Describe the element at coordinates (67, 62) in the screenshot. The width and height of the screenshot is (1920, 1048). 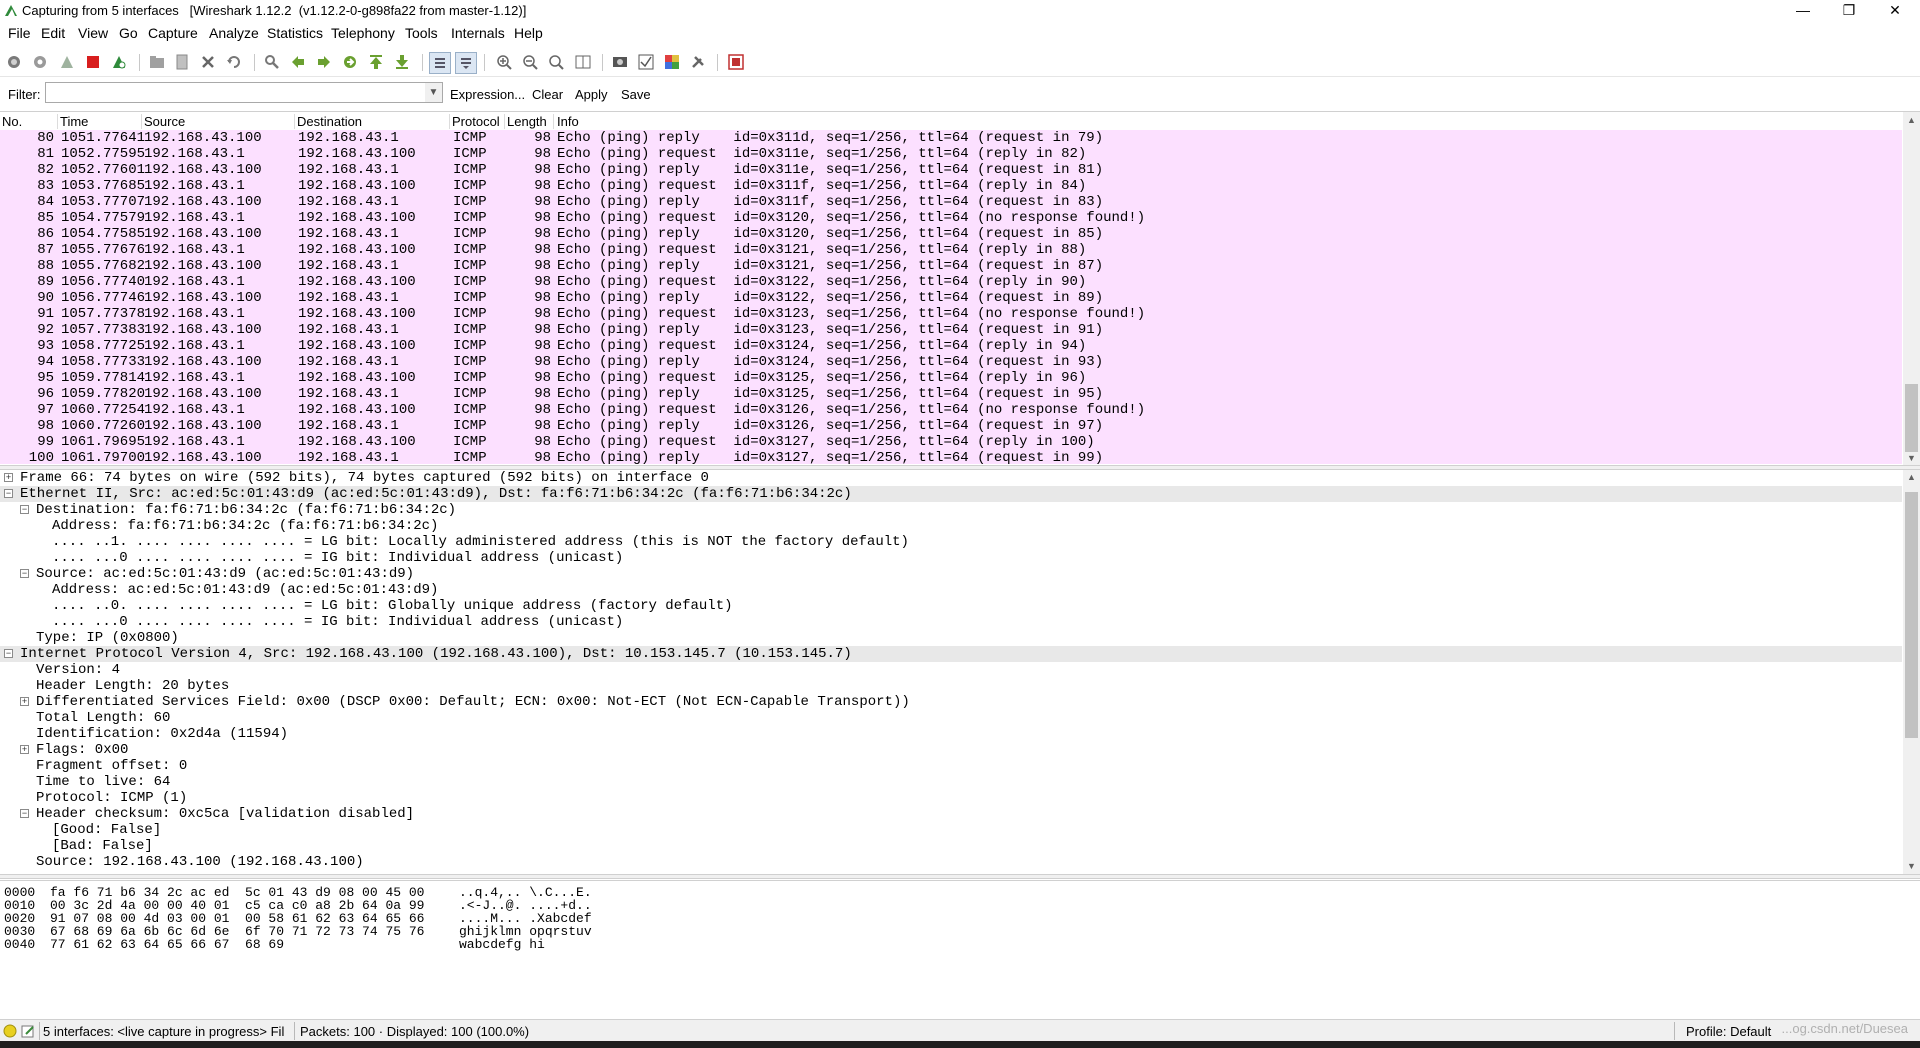
I see `start-capture-icon` at that location.